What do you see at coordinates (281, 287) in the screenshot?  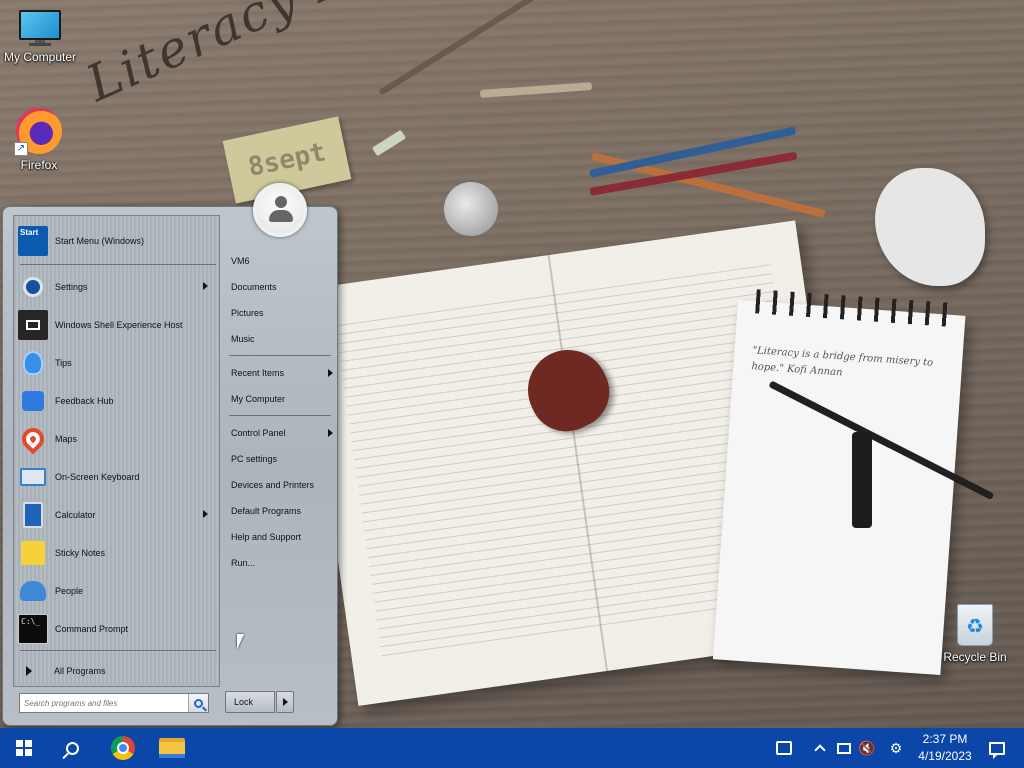 I see `right-item-documents: Documents` at bounding box center [281, 287].